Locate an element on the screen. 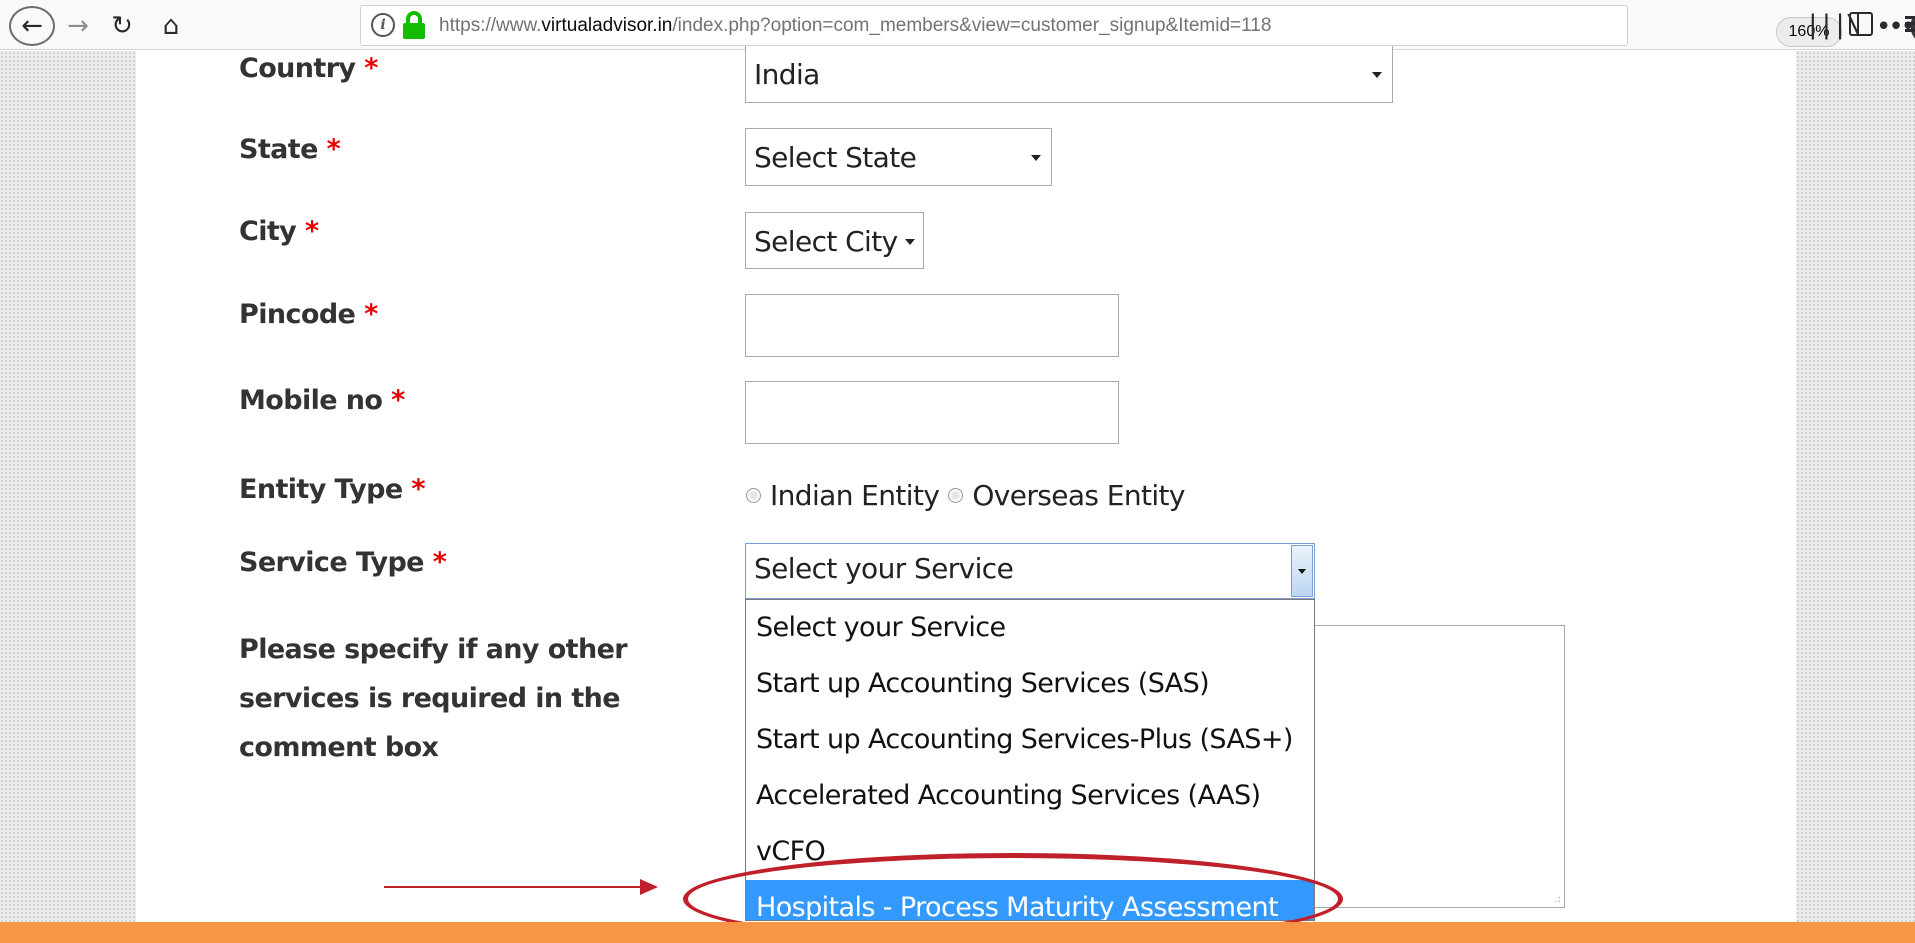 Image resolution: width=1915 pixels, height=943 pixels. right-background-pattern is located at coordinates (1855, 486).